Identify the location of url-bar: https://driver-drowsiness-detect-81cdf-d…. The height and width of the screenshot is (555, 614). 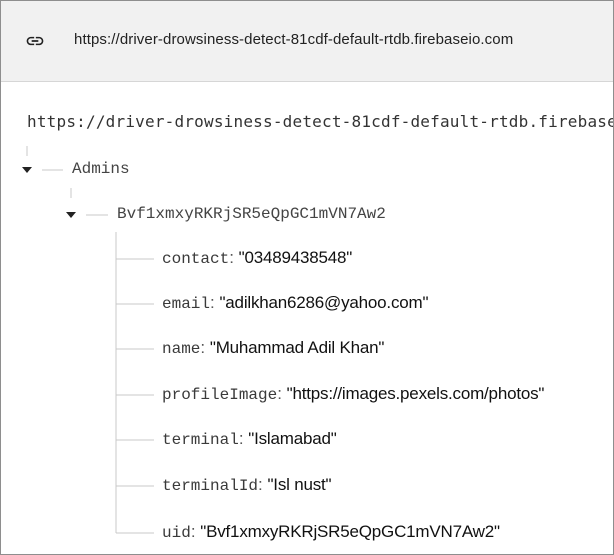
(307, 41).